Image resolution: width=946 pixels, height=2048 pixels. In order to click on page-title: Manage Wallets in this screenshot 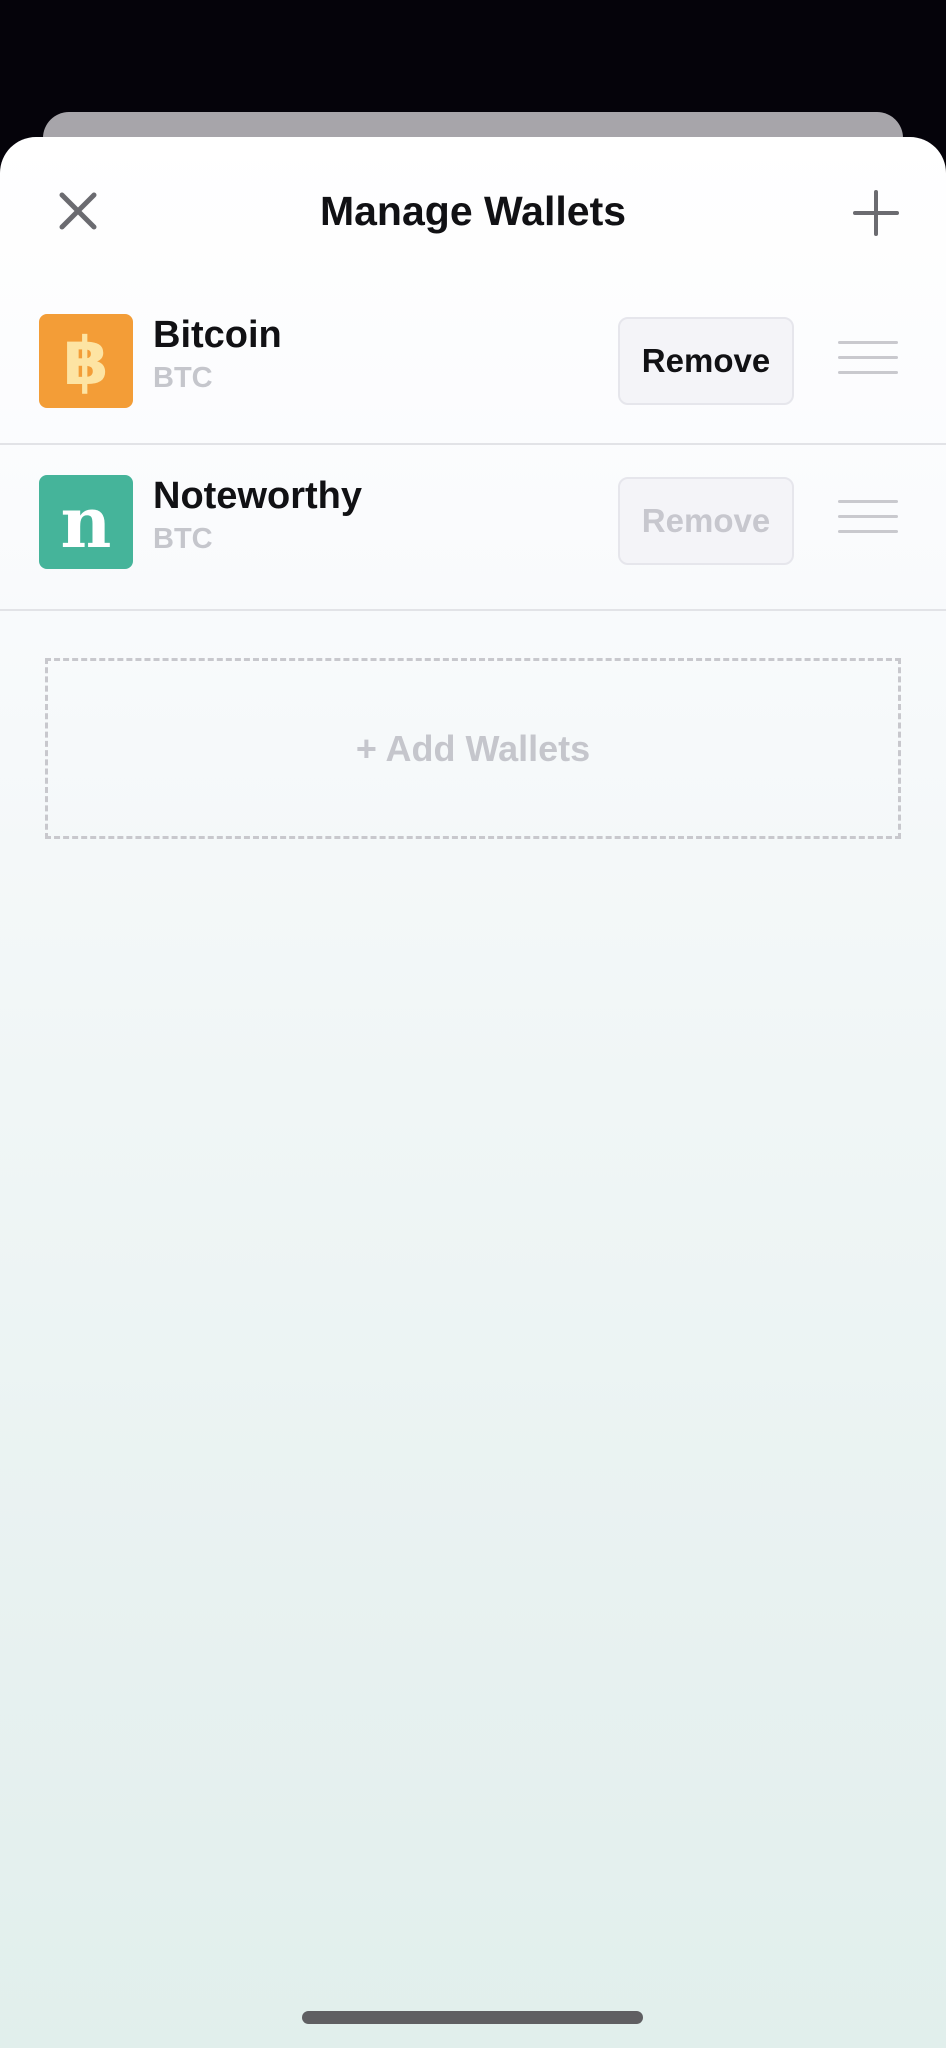, I will do `click(473, 211)`.